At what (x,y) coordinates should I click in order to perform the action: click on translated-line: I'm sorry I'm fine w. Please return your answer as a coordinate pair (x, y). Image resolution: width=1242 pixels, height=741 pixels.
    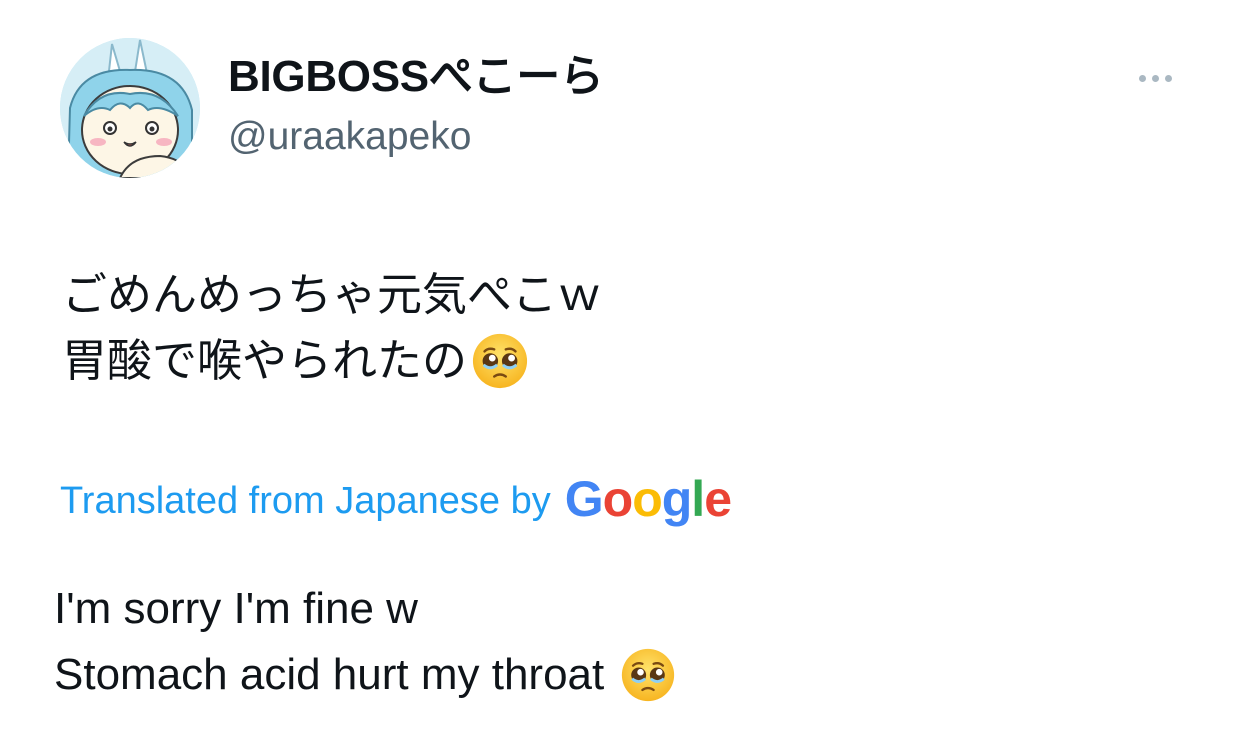
    Looking at the image, I should click on (365, 609).